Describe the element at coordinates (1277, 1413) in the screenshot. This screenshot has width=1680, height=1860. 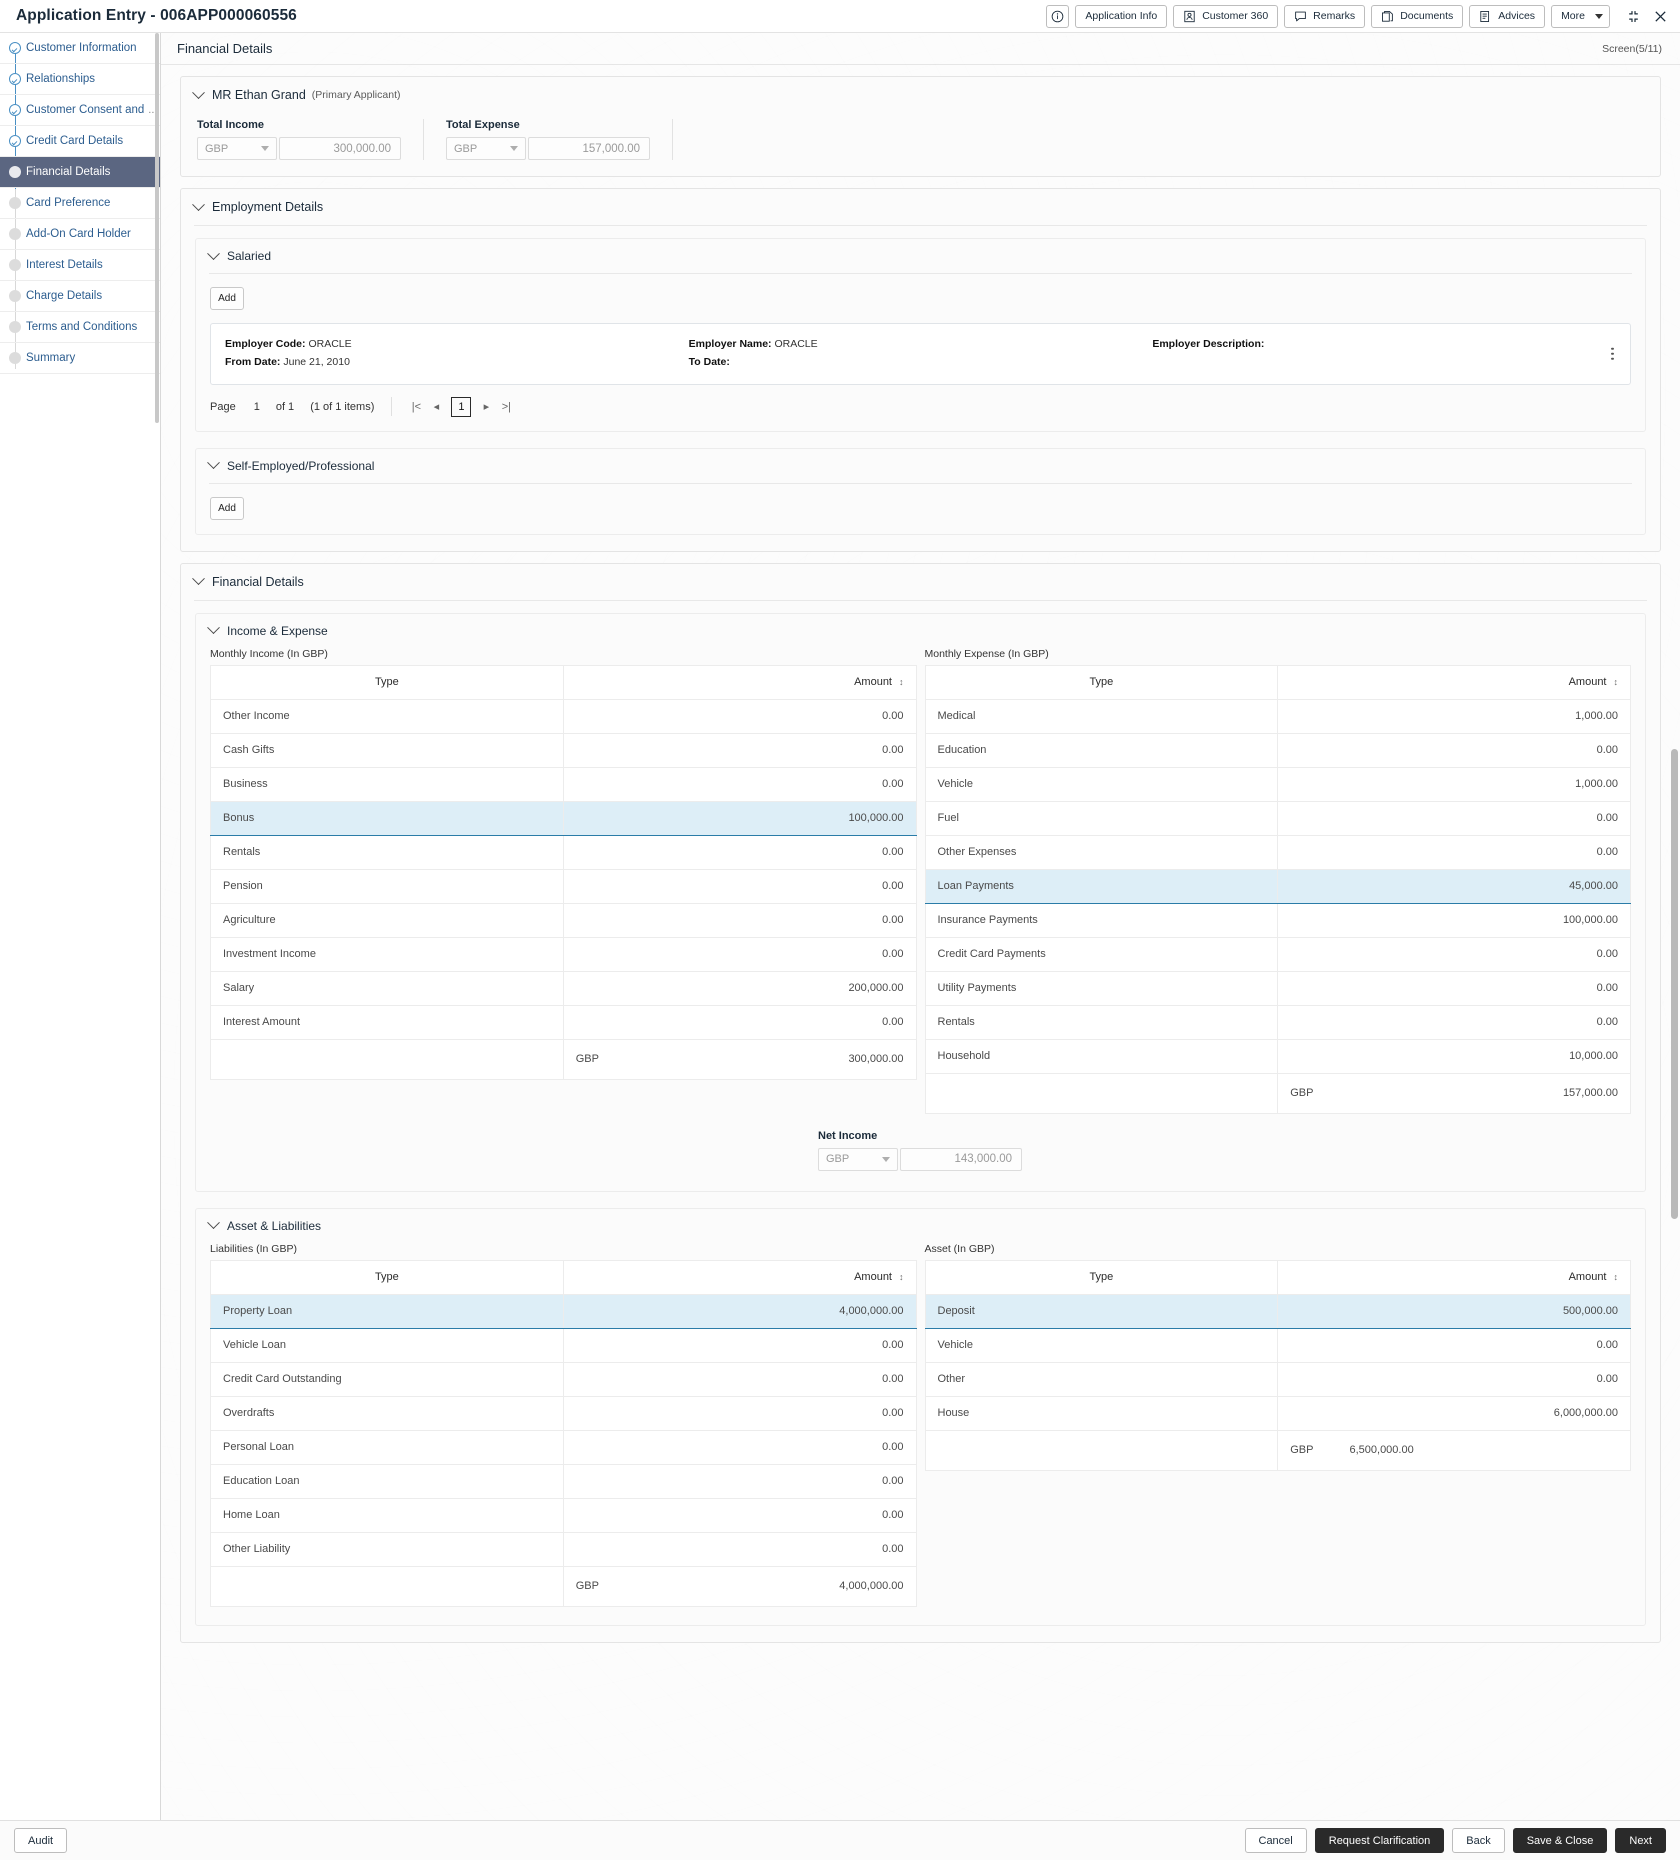
I see `table-row: House 6,000,000.00` at that location.